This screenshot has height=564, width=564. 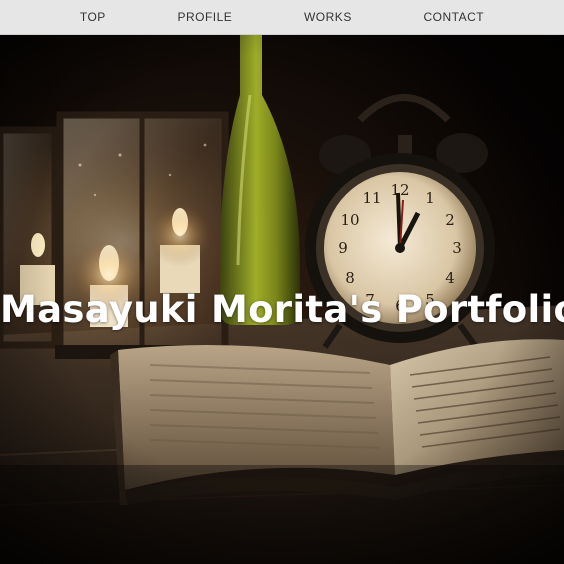 What do you see at coordinates (282, 309) in the screenshot?
I see `hero-title: Masayuki Morita's Portfolio` at bounding box center [282, 309].